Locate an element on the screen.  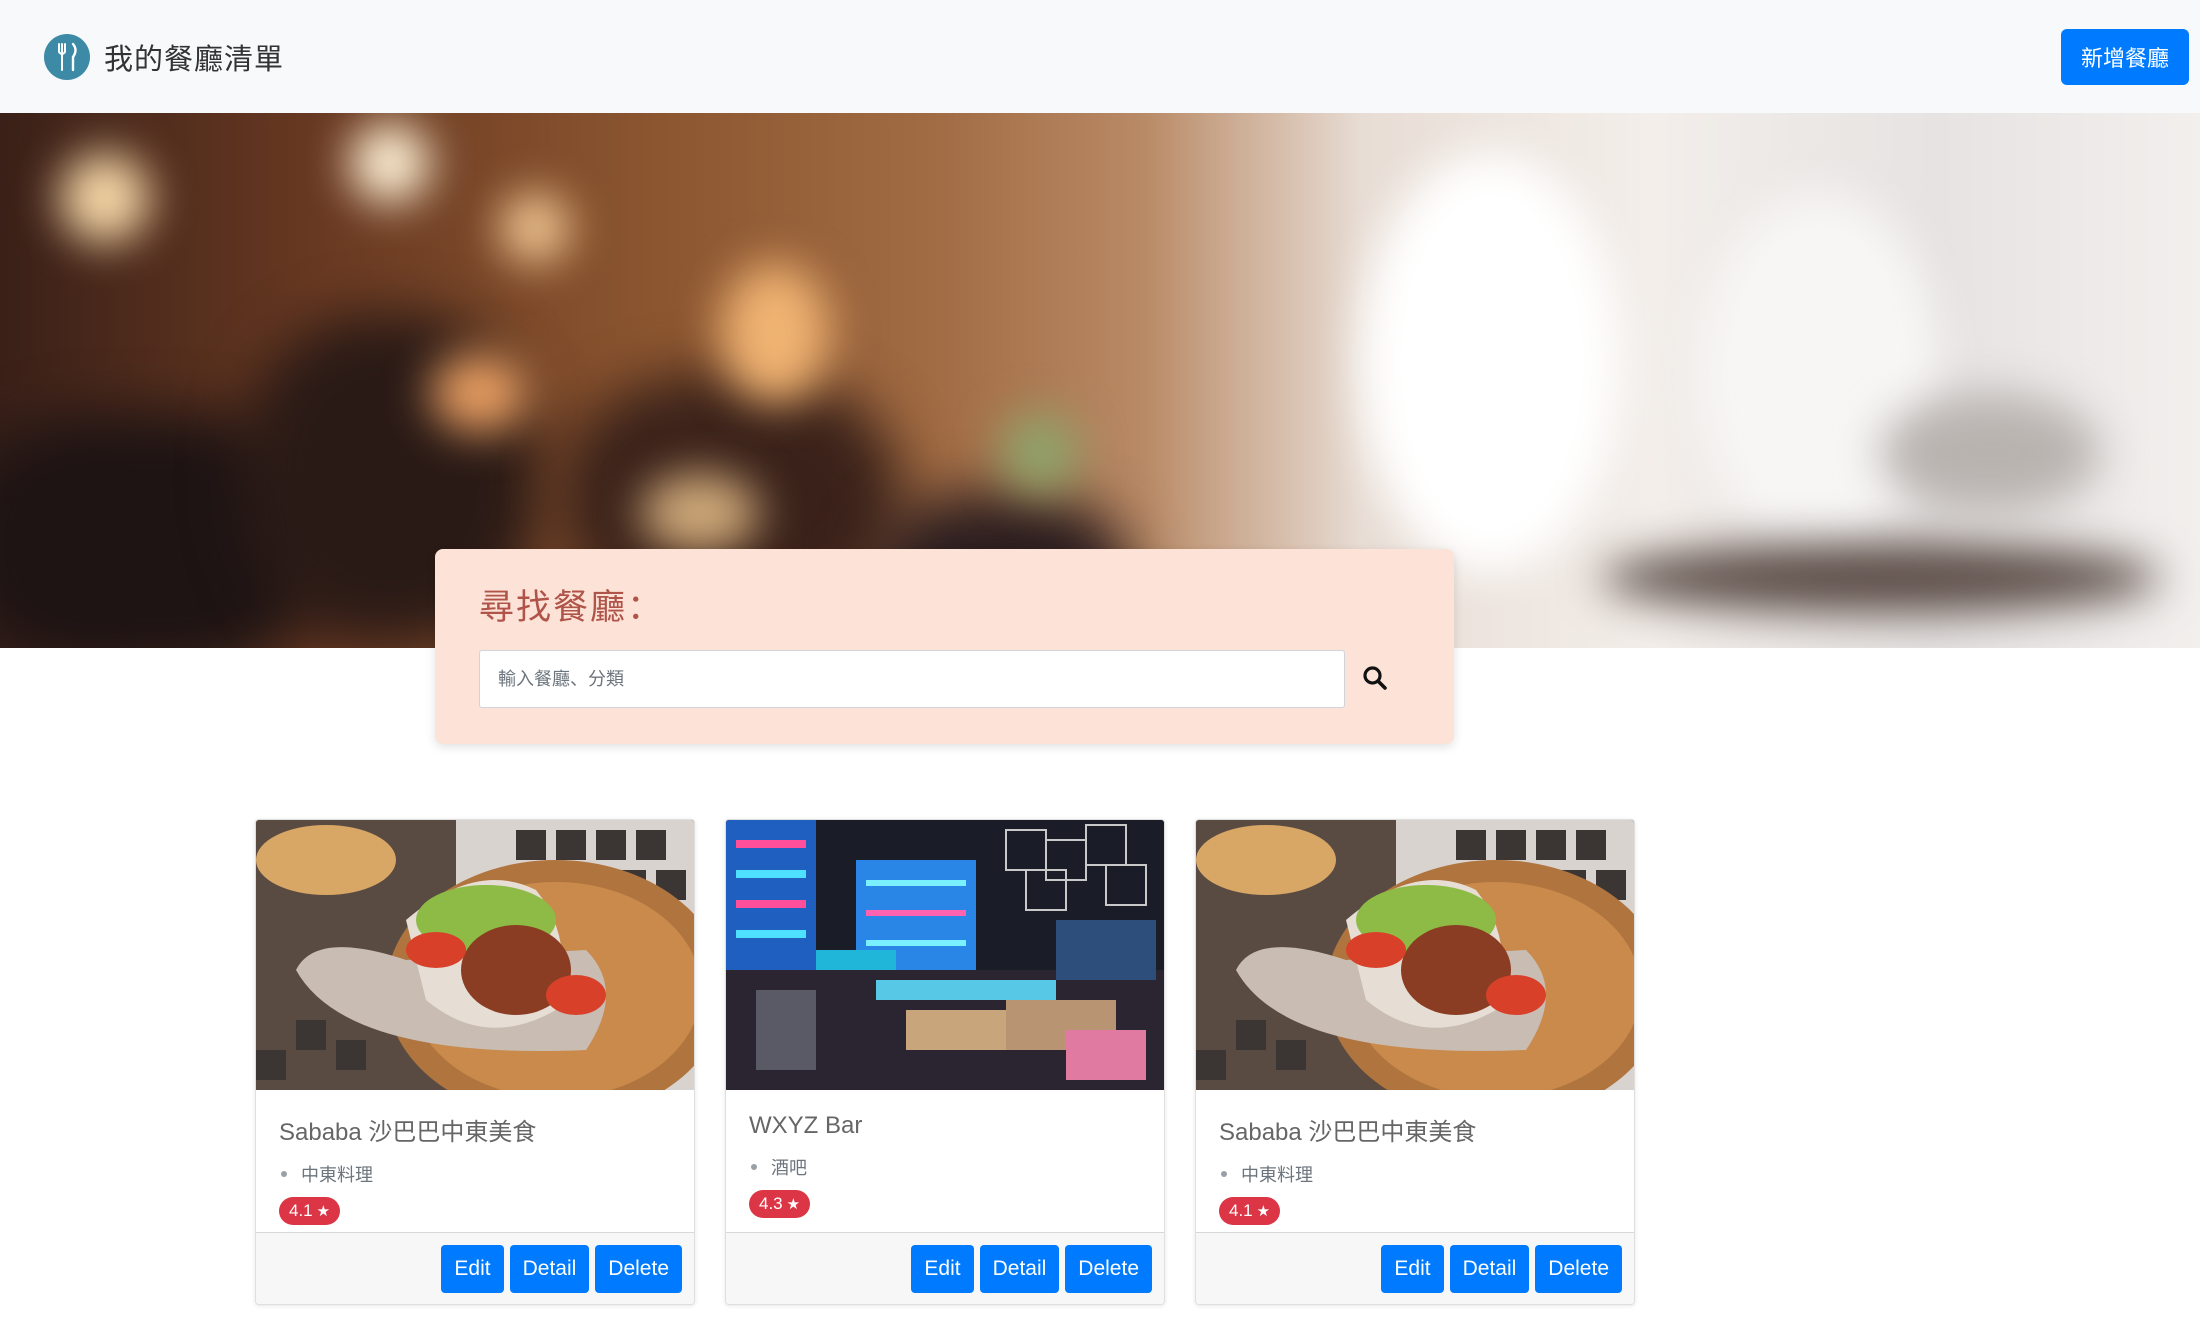
restaurant-card: WXYZ Bar 酒吧 4.3 ★ Edit Detail Delete is located at coordinates (945, 1062).